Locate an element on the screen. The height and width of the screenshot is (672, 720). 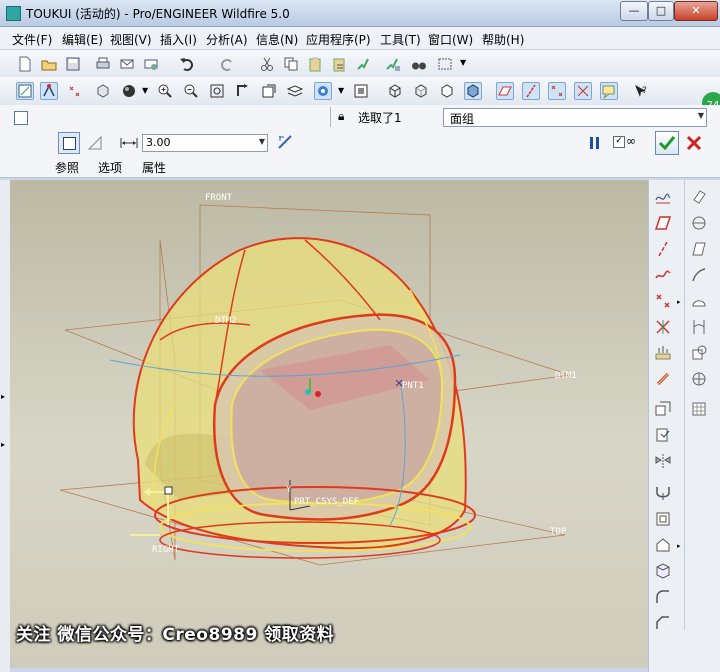
cancel-x-icon is located at coordinates (694, 143).